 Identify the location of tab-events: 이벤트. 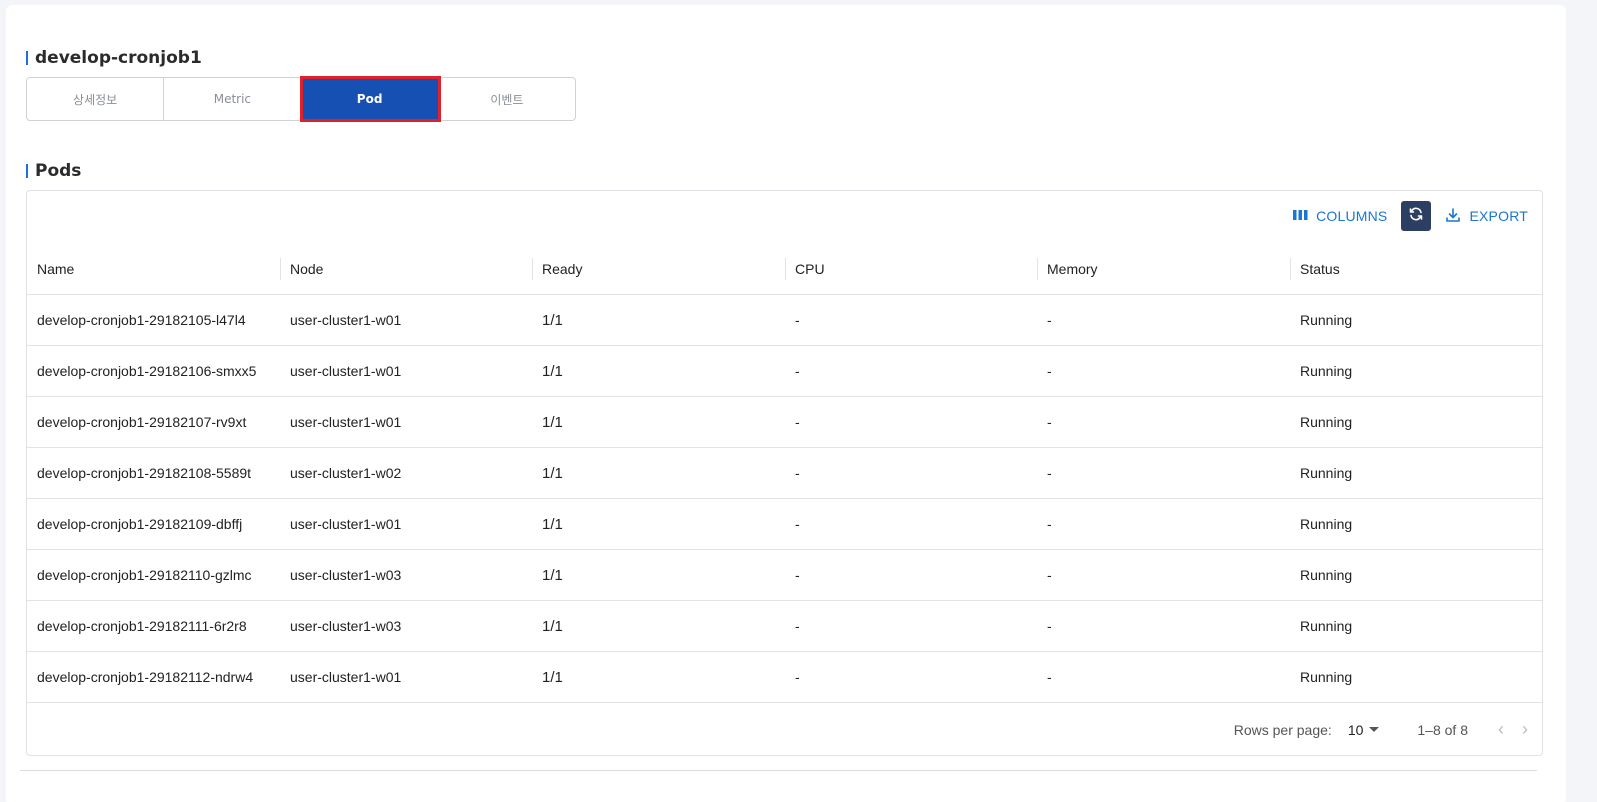
(507, 99).